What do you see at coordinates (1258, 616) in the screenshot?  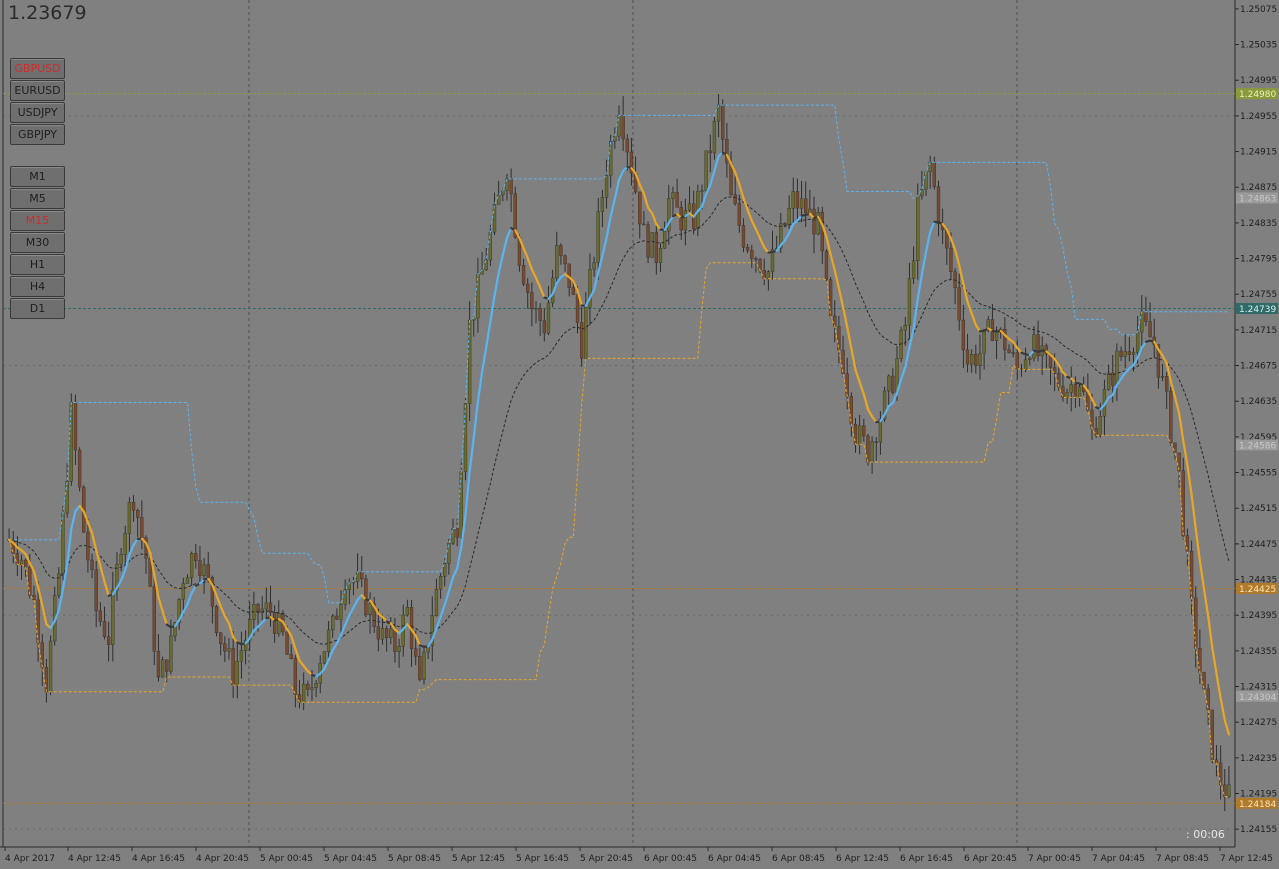 I see `price-axis-label: 1.24395` at bounding box center [1258, 616].